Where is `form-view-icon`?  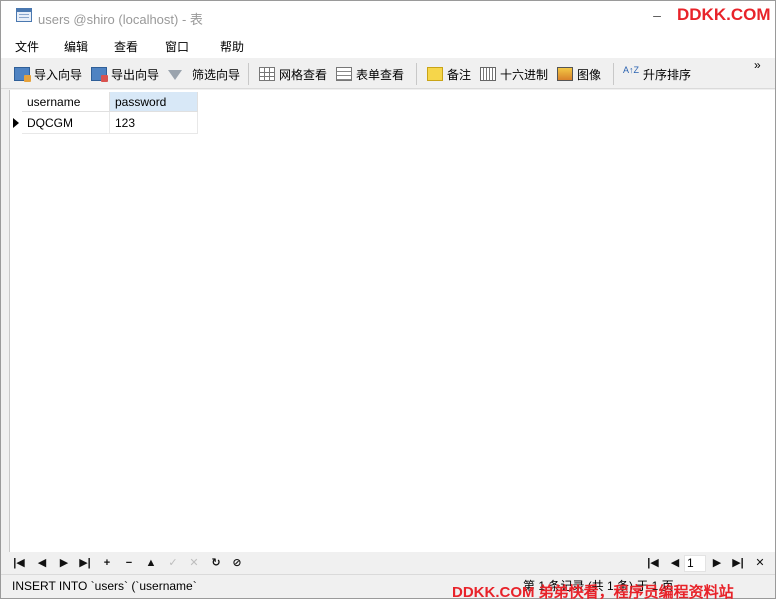
form-view-icon is located at coordinates (344, 74).